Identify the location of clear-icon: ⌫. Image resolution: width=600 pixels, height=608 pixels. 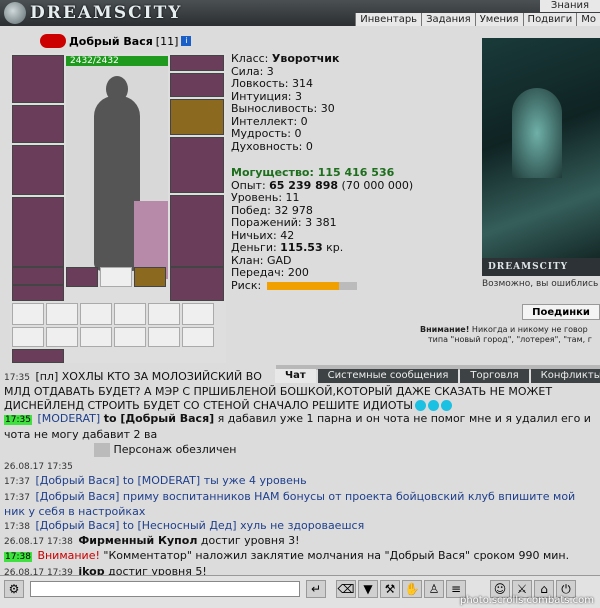
(346, 589).